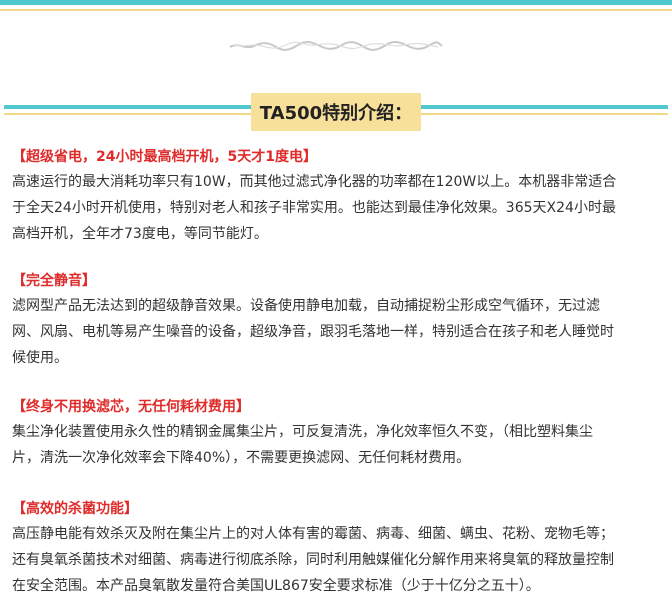 The width and height of the screenshot is (672, 605). What do you see at coordinates (140, 234) in the screenshot?
I see `body-line: 高档开机，全年才73度电，等同节能灯。` at bounding box center [140, 234].